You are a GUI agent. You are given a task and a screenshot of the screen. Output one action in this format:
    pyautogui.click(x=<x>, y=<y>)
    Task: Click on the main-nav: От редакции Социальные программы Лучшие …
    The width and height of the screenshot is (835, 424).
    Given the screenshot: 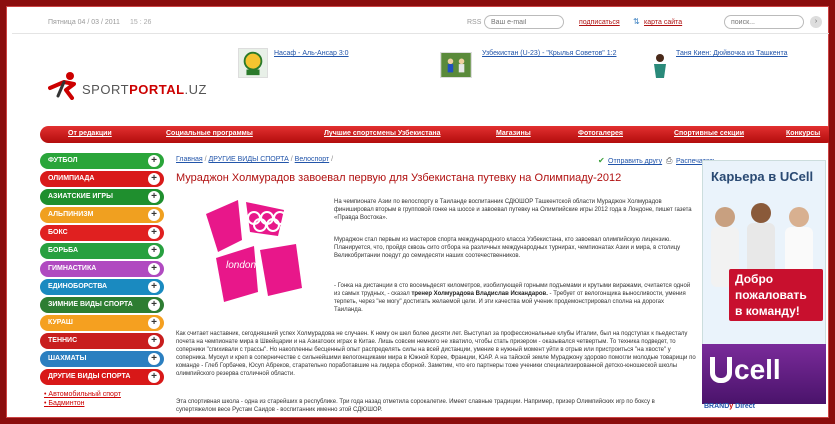 What is the action you would take?
    pyautogui.click(x=434, y=134)
    